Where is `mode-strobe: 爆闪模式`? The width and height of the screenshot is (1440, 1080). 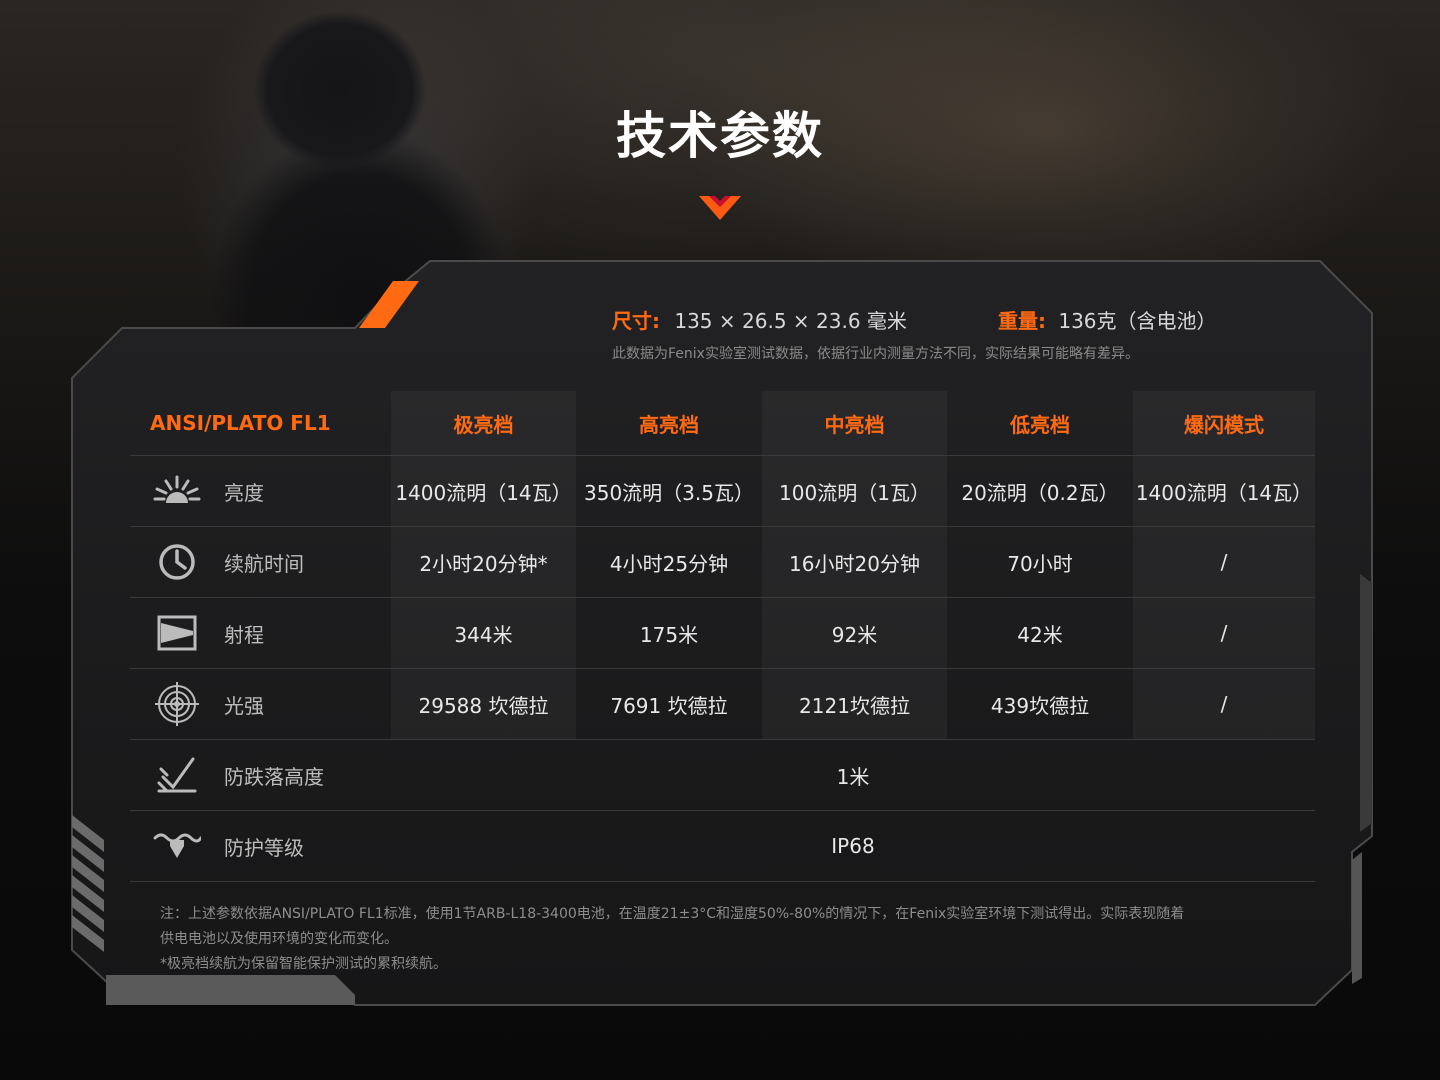 mode-strobe: 爆闪模式 is located at coordinates (1224, 423).